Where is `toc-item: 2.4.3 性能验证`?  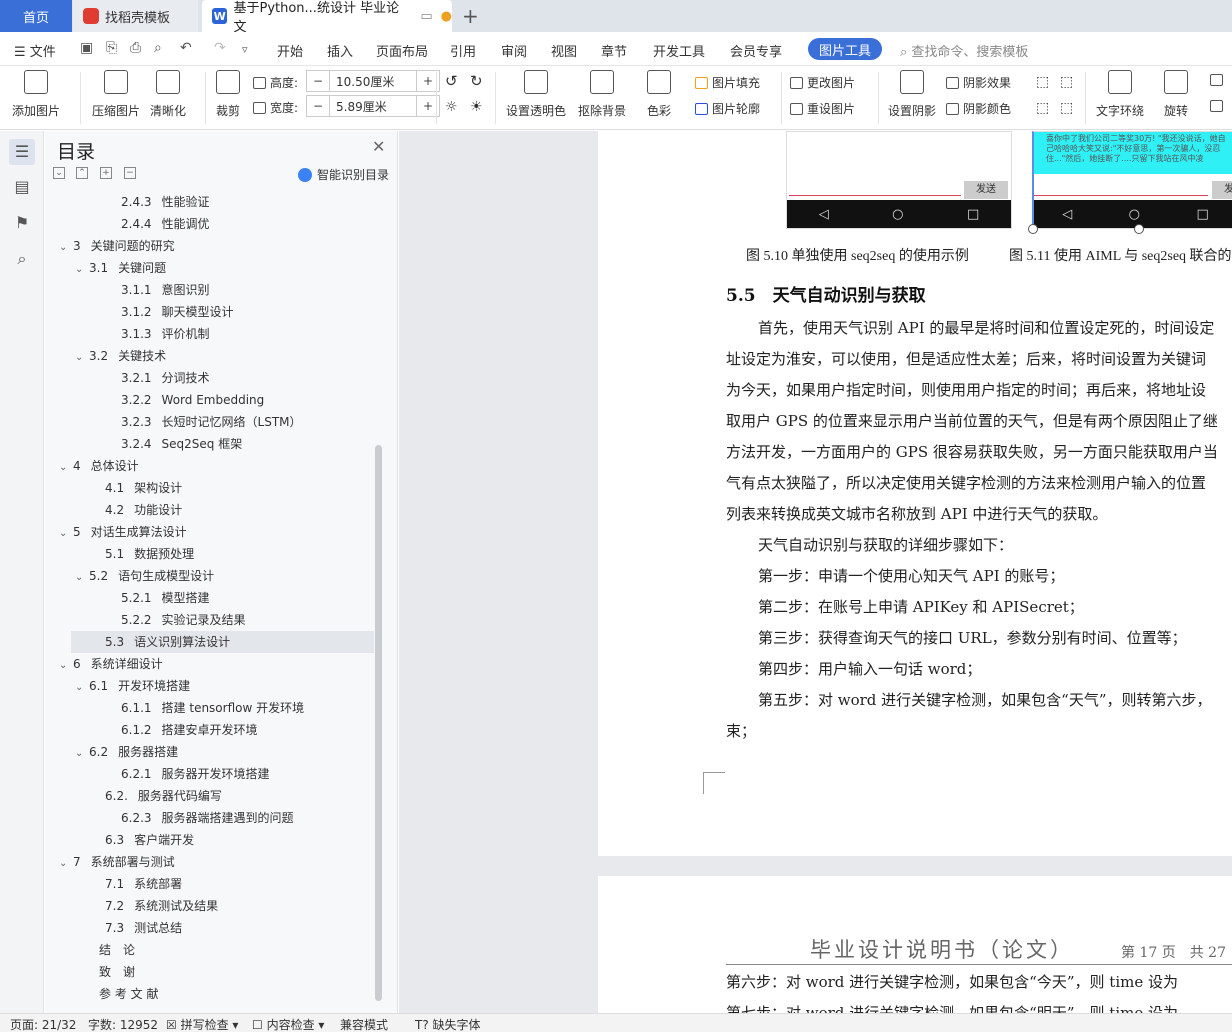 toc-item: 2.4.3 性能验证 is located at coordinates (210, 202).